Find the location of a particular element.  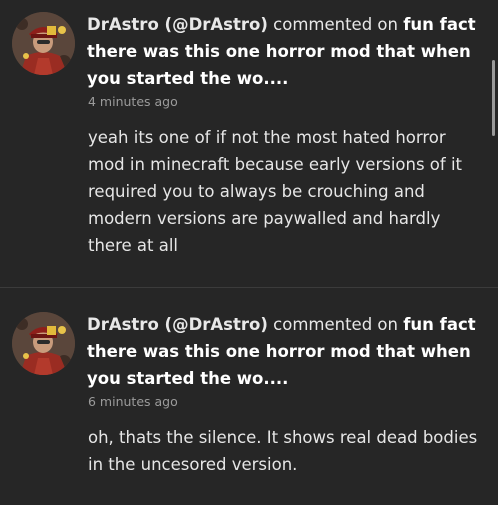

timestamp: 4 minutes ago is located at coordinates (133, 101).